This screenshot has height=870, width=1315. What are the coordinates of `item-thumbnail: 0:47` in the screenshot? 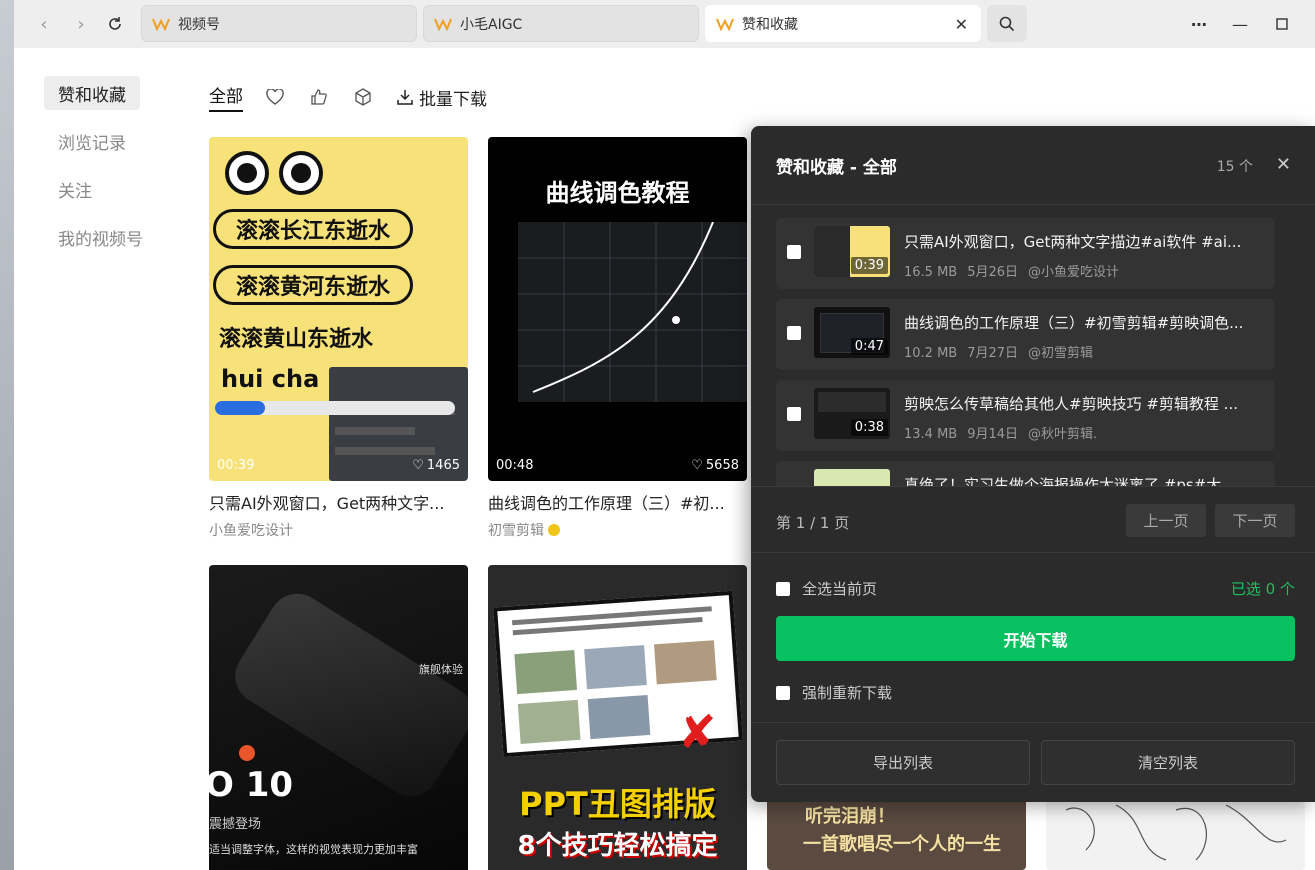 It's located at (852, 332).